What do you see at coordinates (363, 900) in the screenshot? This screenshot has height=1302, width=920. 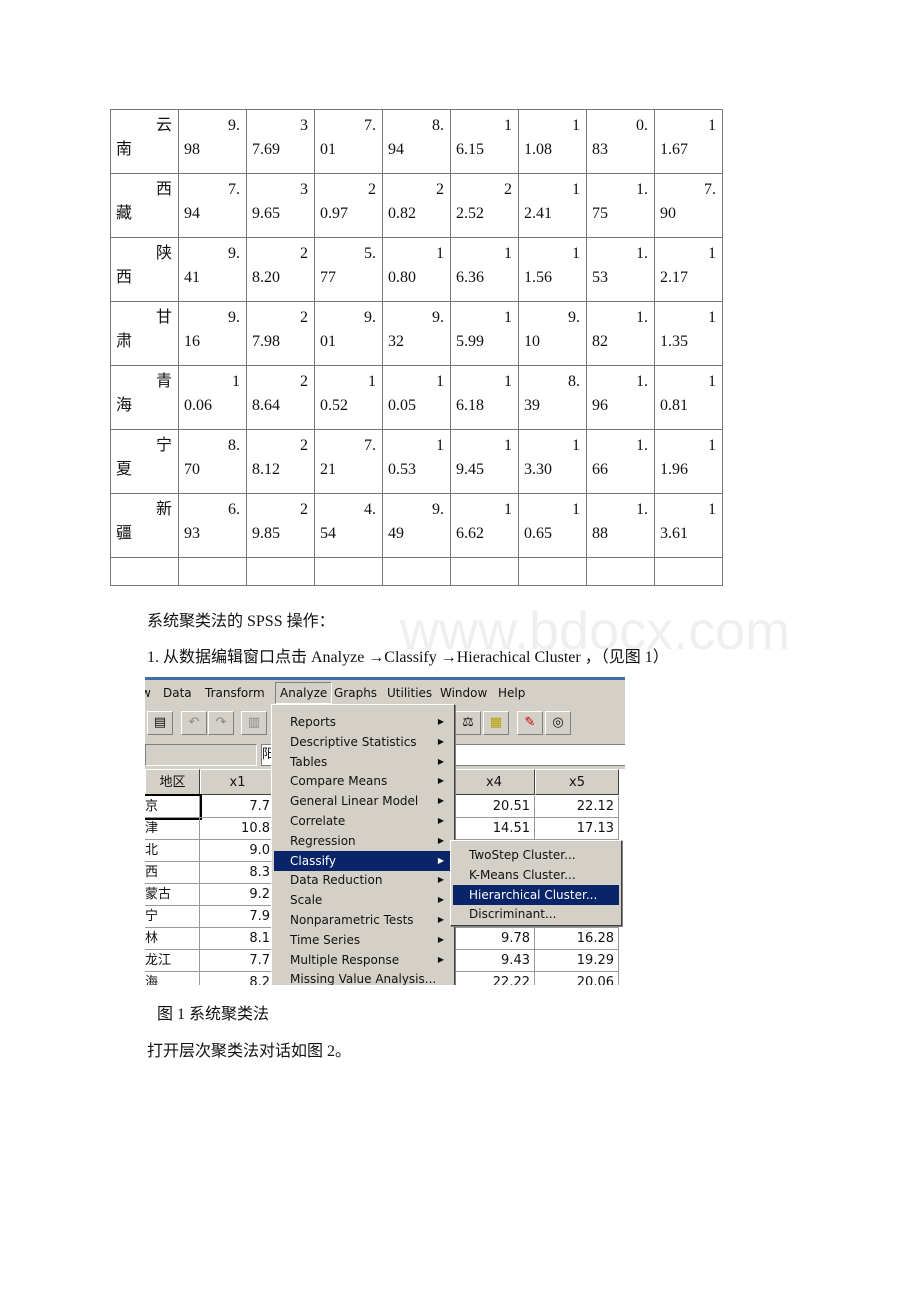 I see `menu-item-scale: Scale ▶` at bounding box center [363, 900].